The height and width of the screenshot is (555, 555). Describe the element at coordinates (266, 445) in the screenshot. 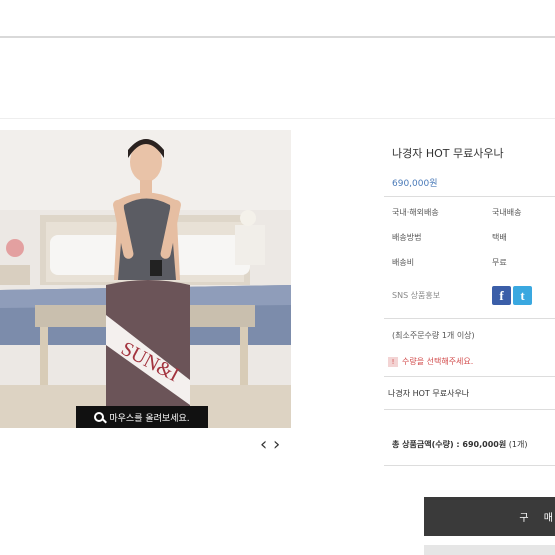

I see `prev-image-button: ‹` at that location.